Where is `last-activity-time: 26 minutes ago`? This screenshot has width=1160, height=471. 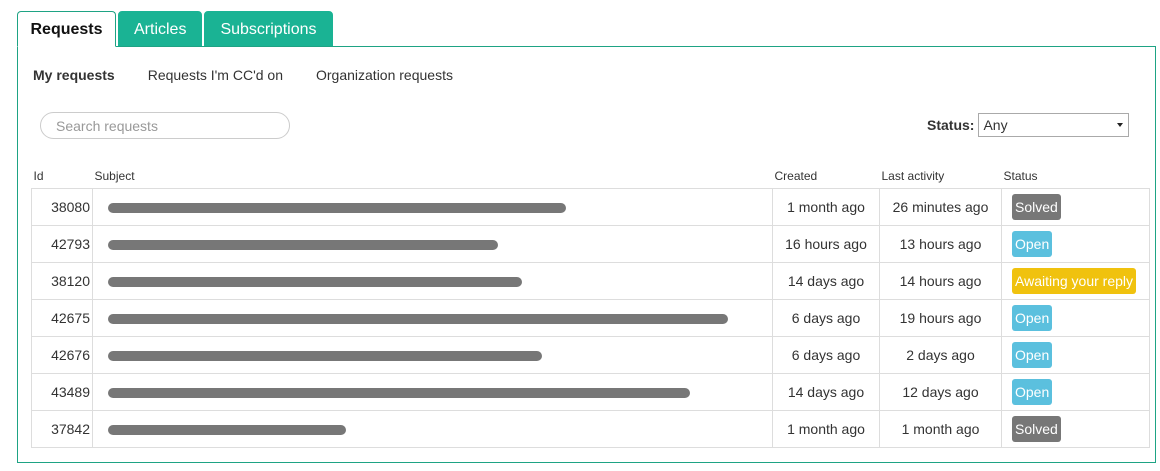 last-activity-time: 26 minutes ago is located at coordinates (940, 207).